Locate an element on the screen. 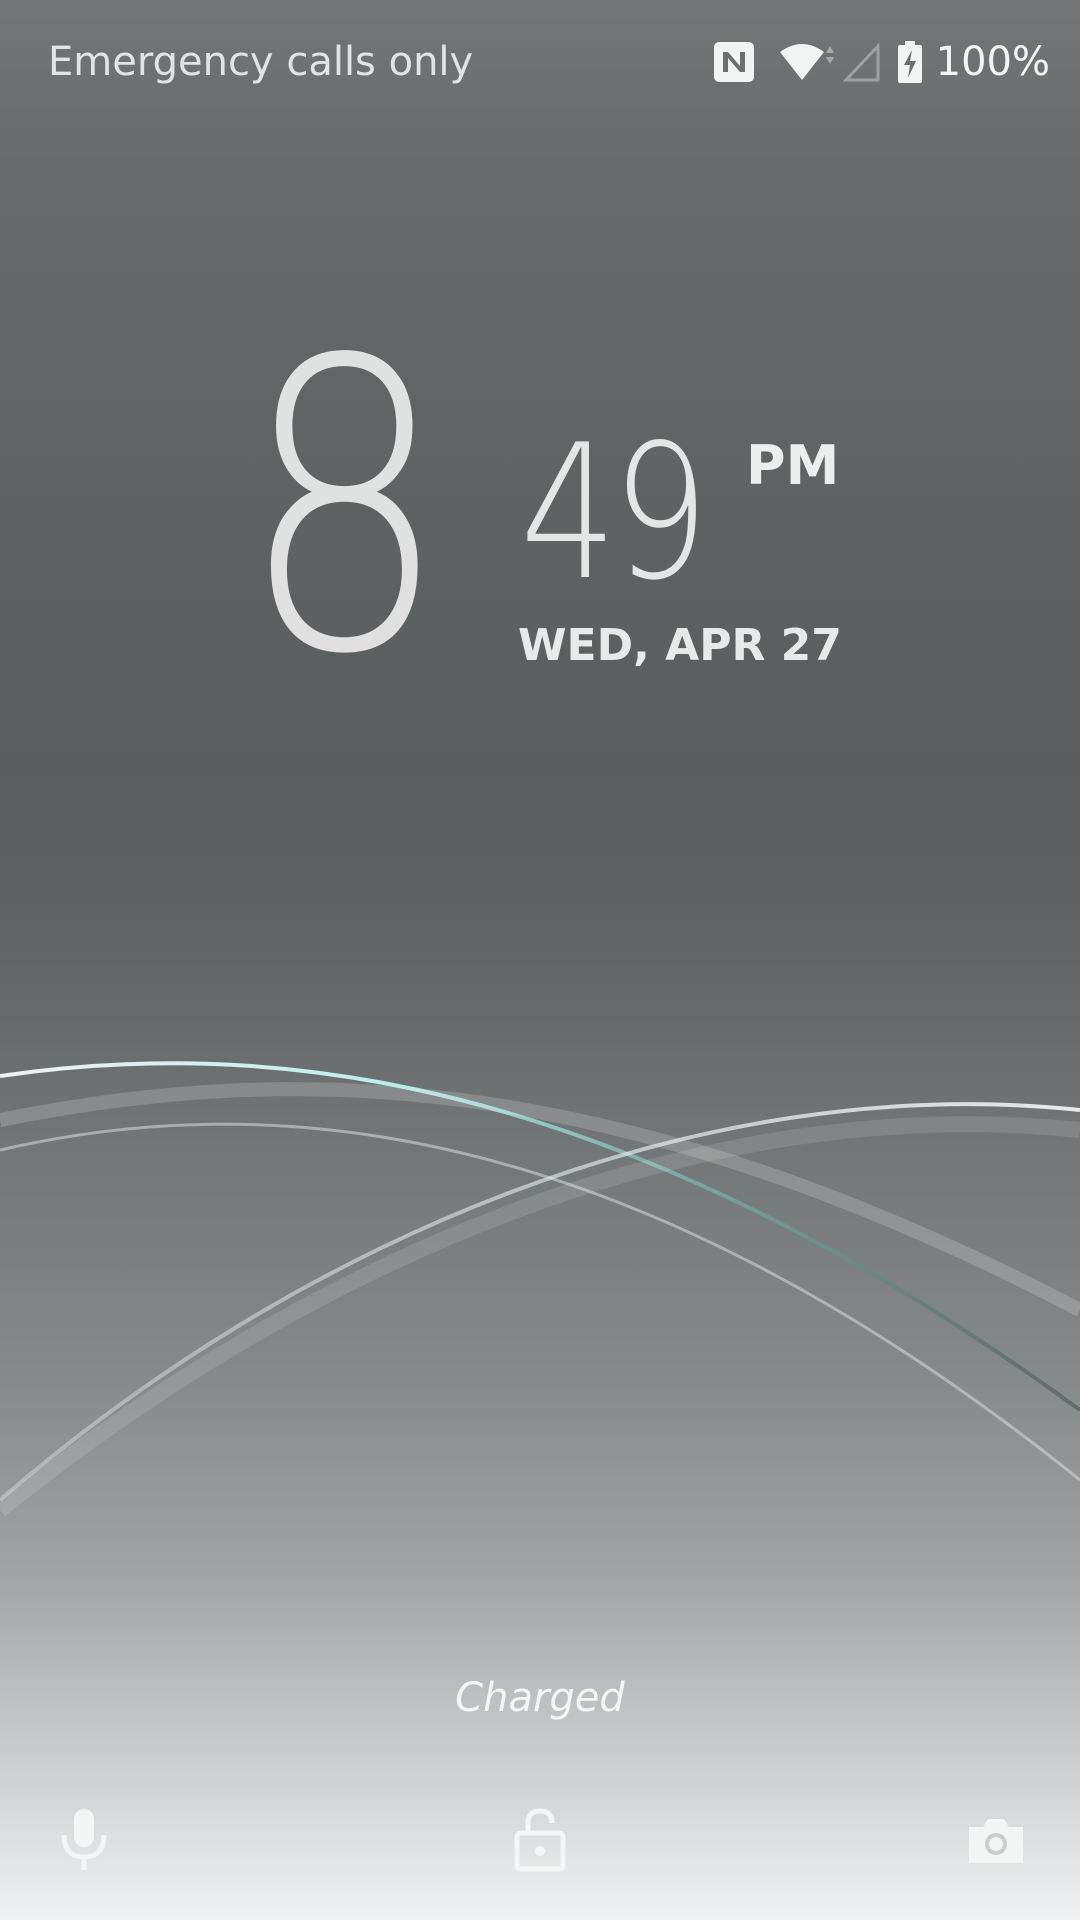 The height and width of the screenshot is (1920, 1080). lock-icon is located at coordinates (540, 1840).